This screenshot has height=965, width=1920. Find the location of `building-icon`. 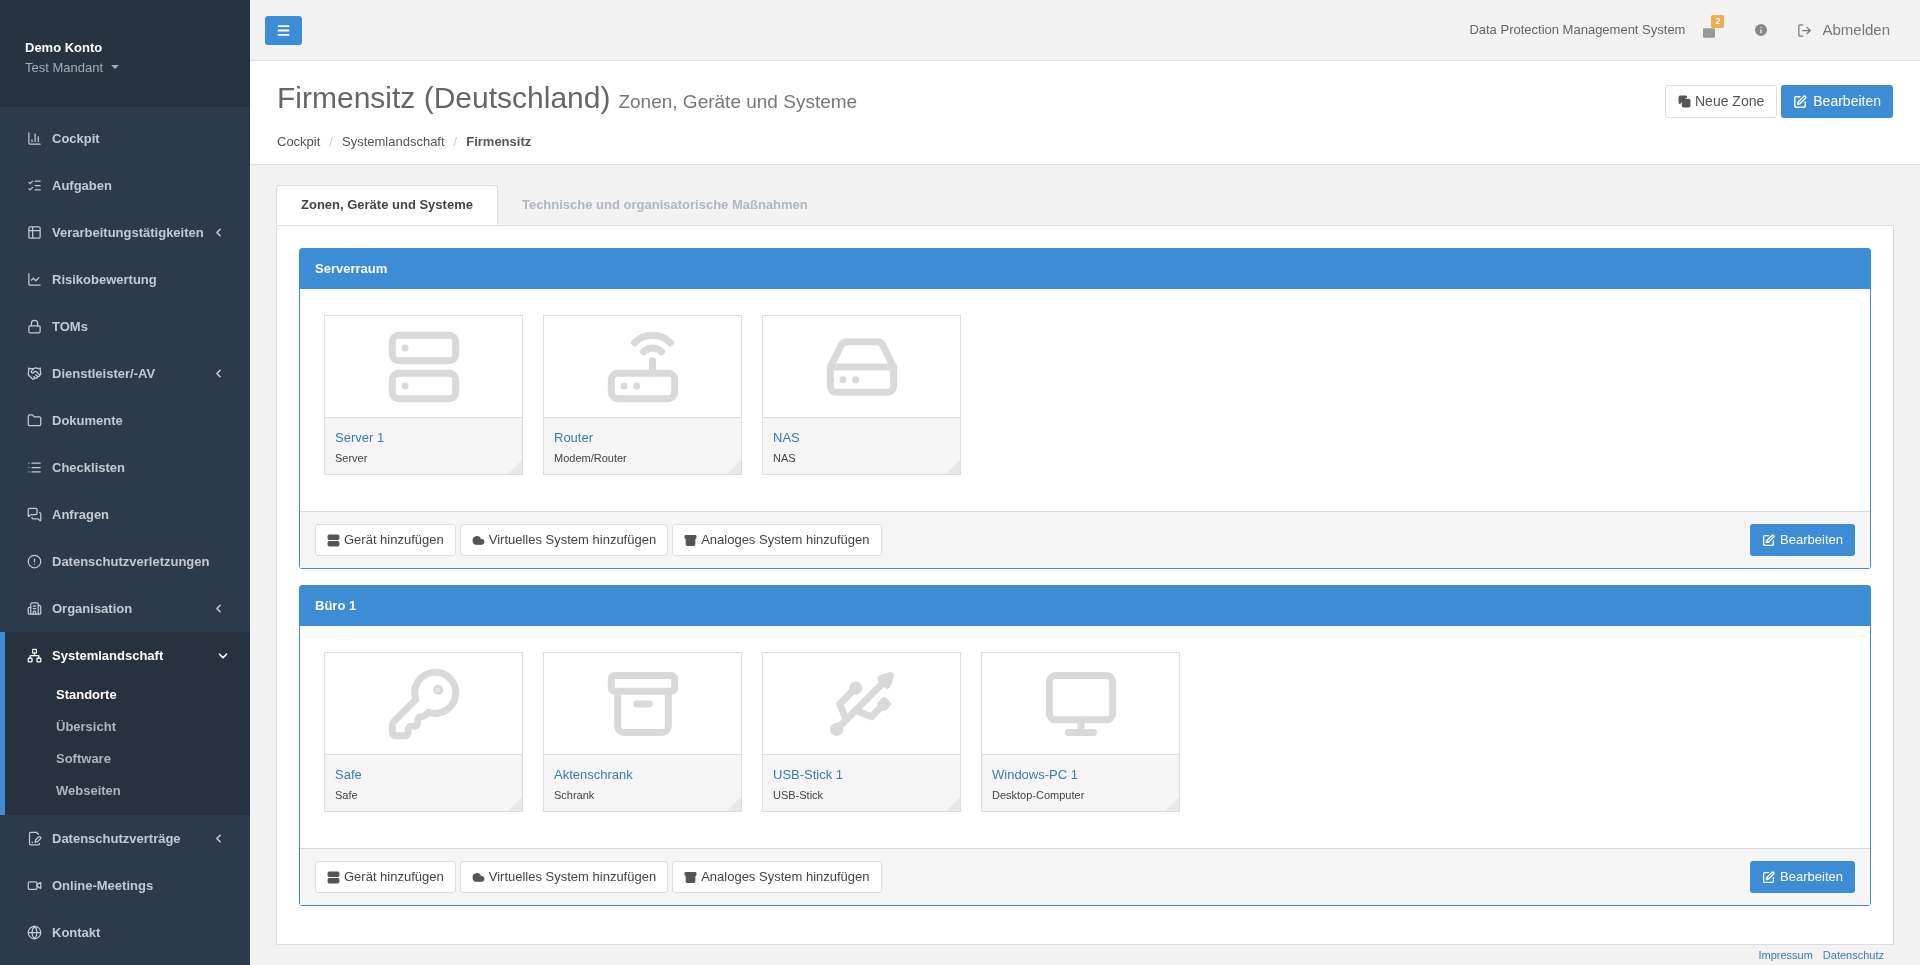

building-icon is located at coordinates (34, 608).